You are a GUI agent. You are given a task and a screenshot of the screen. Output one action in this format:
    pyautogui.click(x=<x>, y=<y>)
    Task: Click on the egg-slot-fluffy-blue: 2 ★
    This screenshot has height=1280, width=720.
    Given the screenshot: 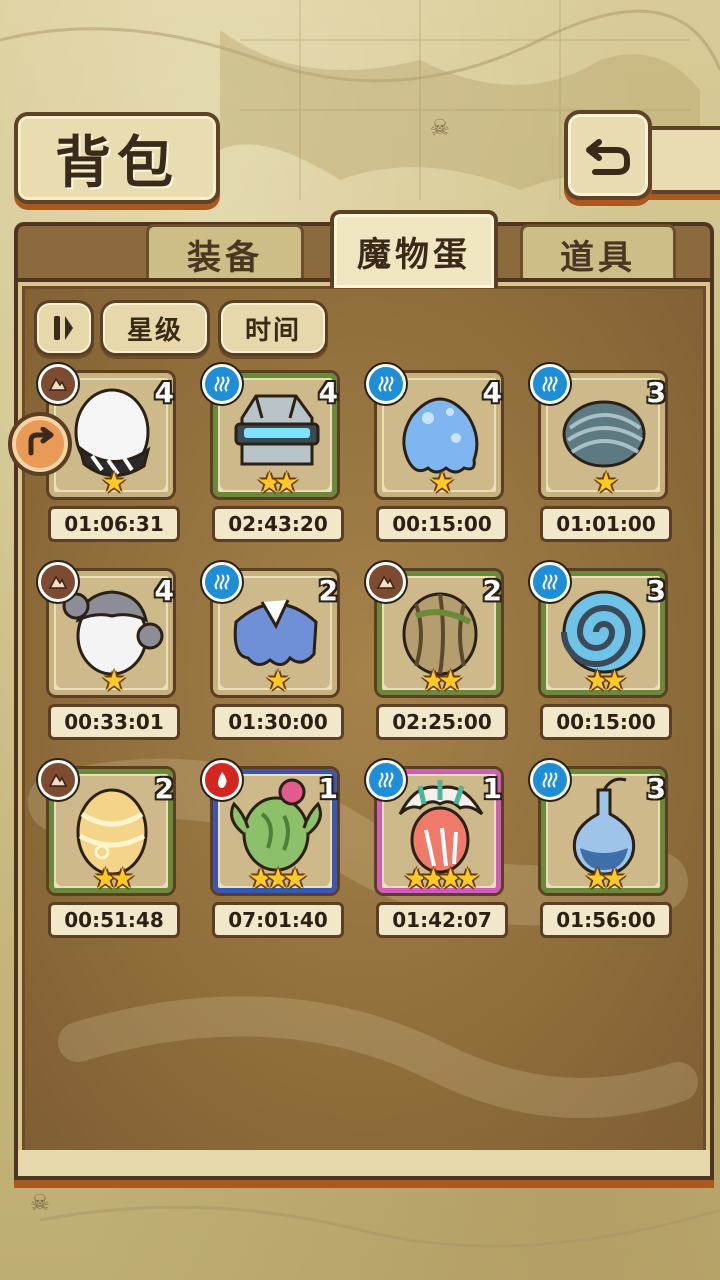 What is the action you would take?
    pyautogui.click(x=272, y=631)
    